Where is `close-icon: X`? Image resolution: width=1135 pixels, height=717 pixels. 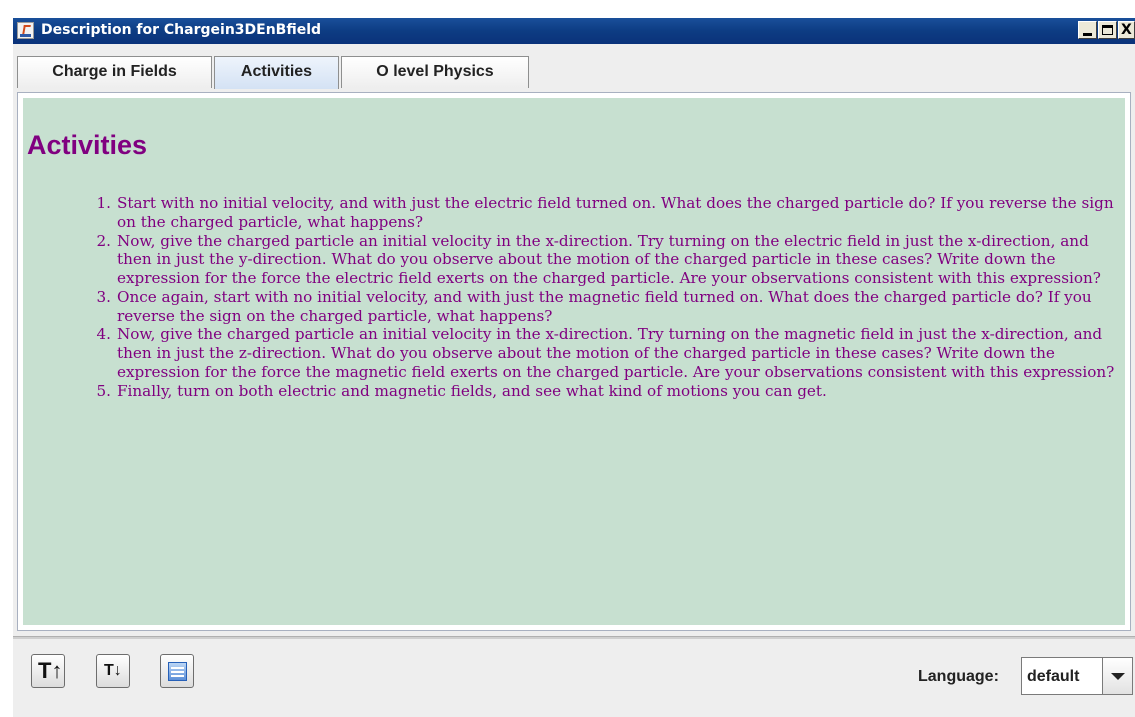
close-icon: X is located at coordinates (1126, 30).